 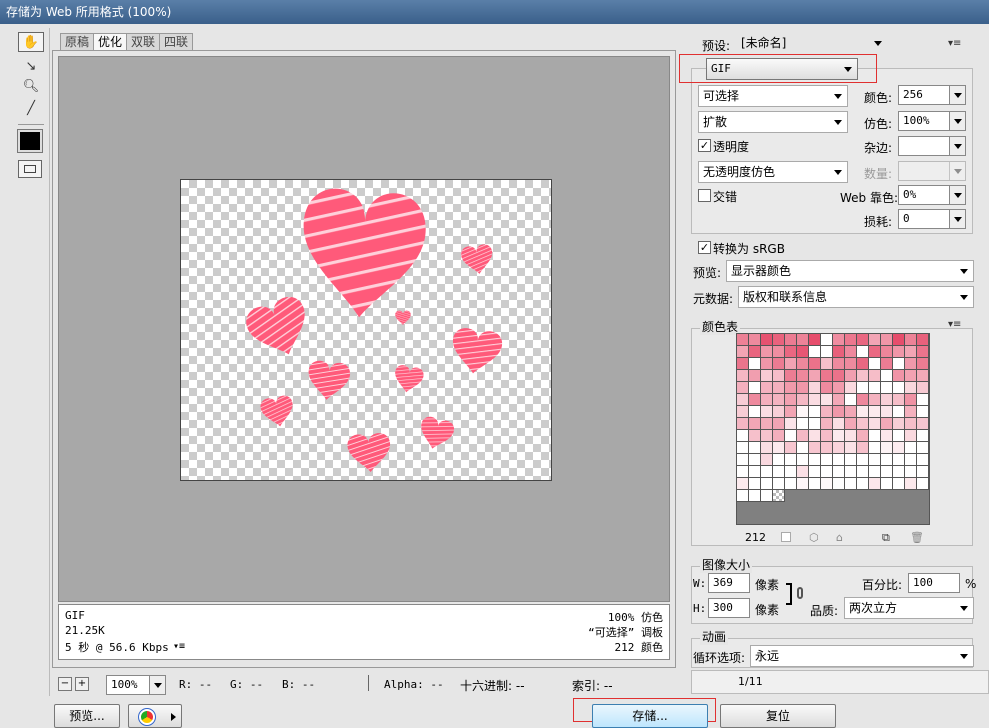 What do you see at coordinates (82, 684) in the screenshot?
I see `zoom-in-button: +` at bounding box center [82, 684].